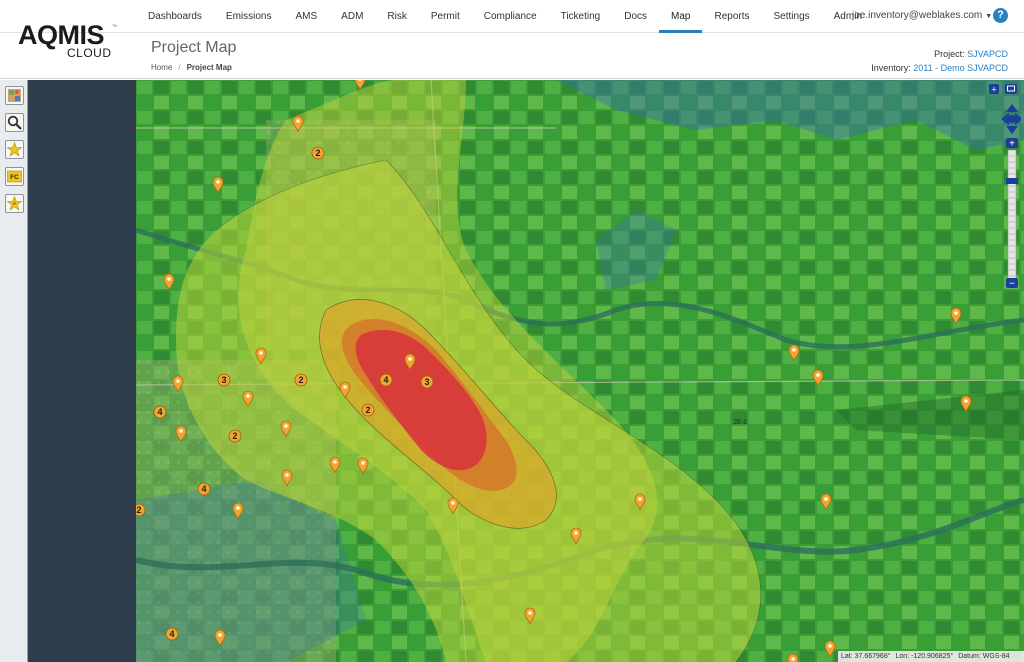  What do you see at coordinates (635, 16) in the screenshot?
I see `nav-item-docs: Docs` at bounding box center [635, 16].